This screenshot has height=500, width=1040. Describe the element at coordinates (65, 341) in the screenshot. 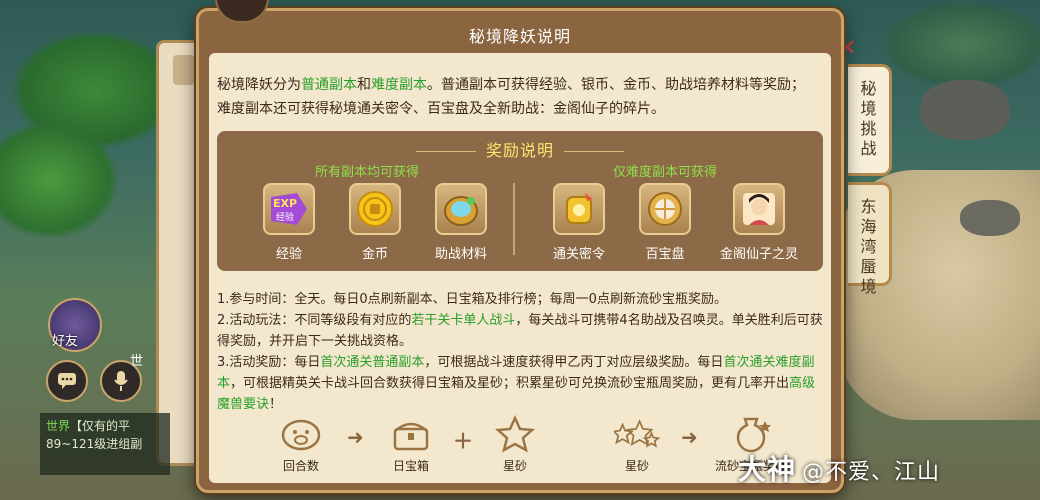

I see `friend-label: 好友` at that location.